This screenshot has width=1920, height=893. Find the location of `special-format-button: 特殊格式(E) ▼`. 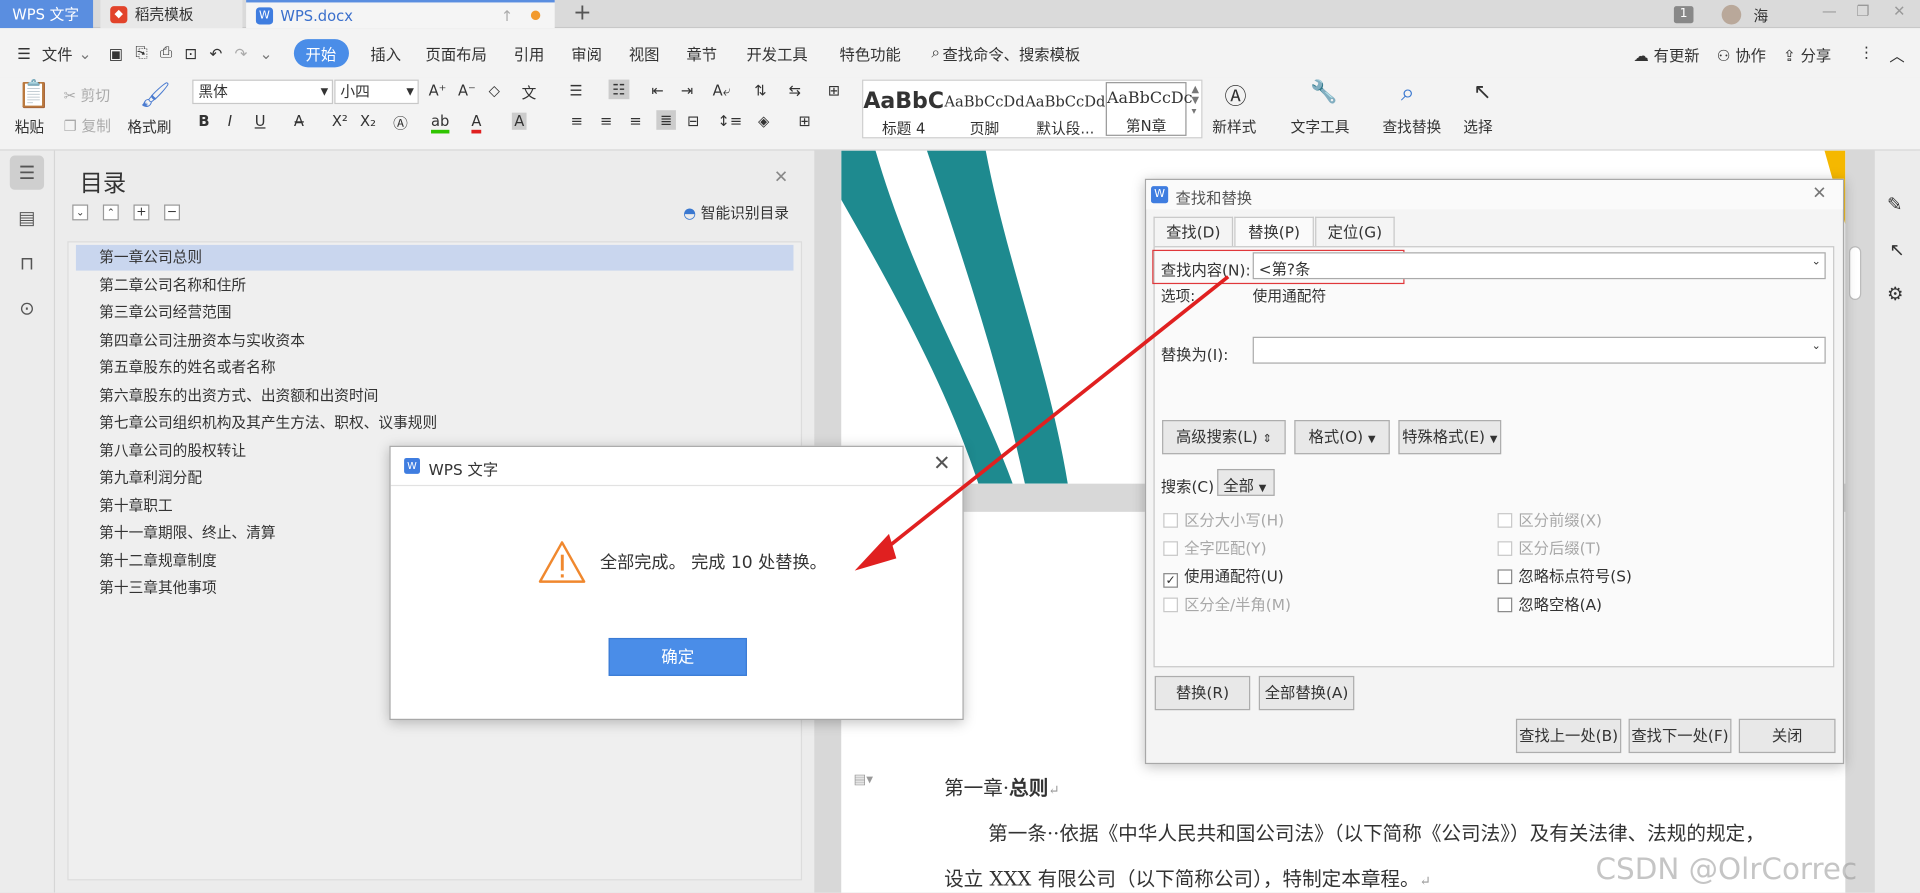

special-format-button: 特殊格式(E) ▼ is located at coordinates (1450, 437).